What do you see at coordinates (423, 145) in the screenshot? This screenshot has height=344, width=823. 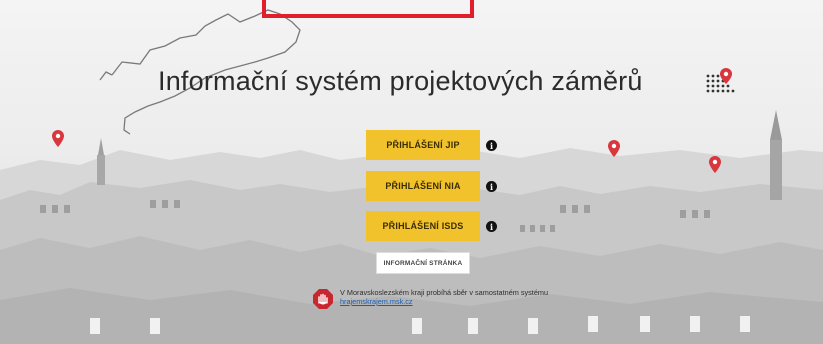 I see `login-jip-button: PŘIHLÁŠENÍ JIP` at bounding box center [423, 145].